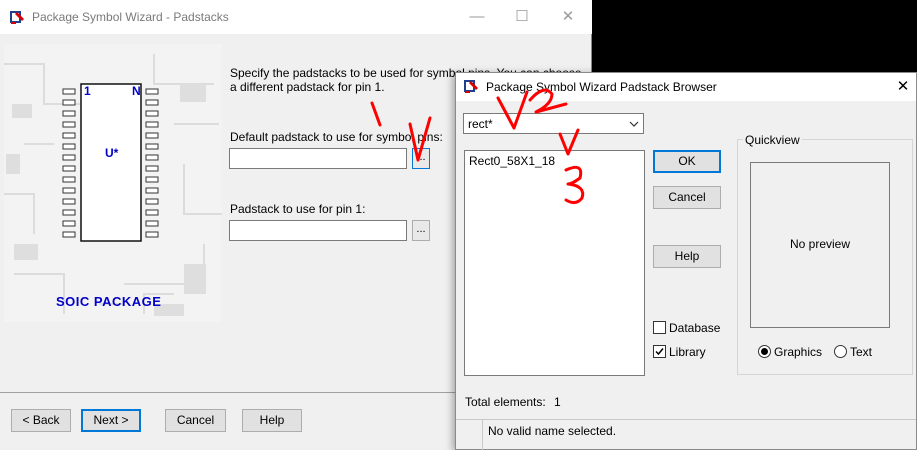 This screenshot has height=450, width=917. I want to click on annotation-overlay, so click(477, 146).